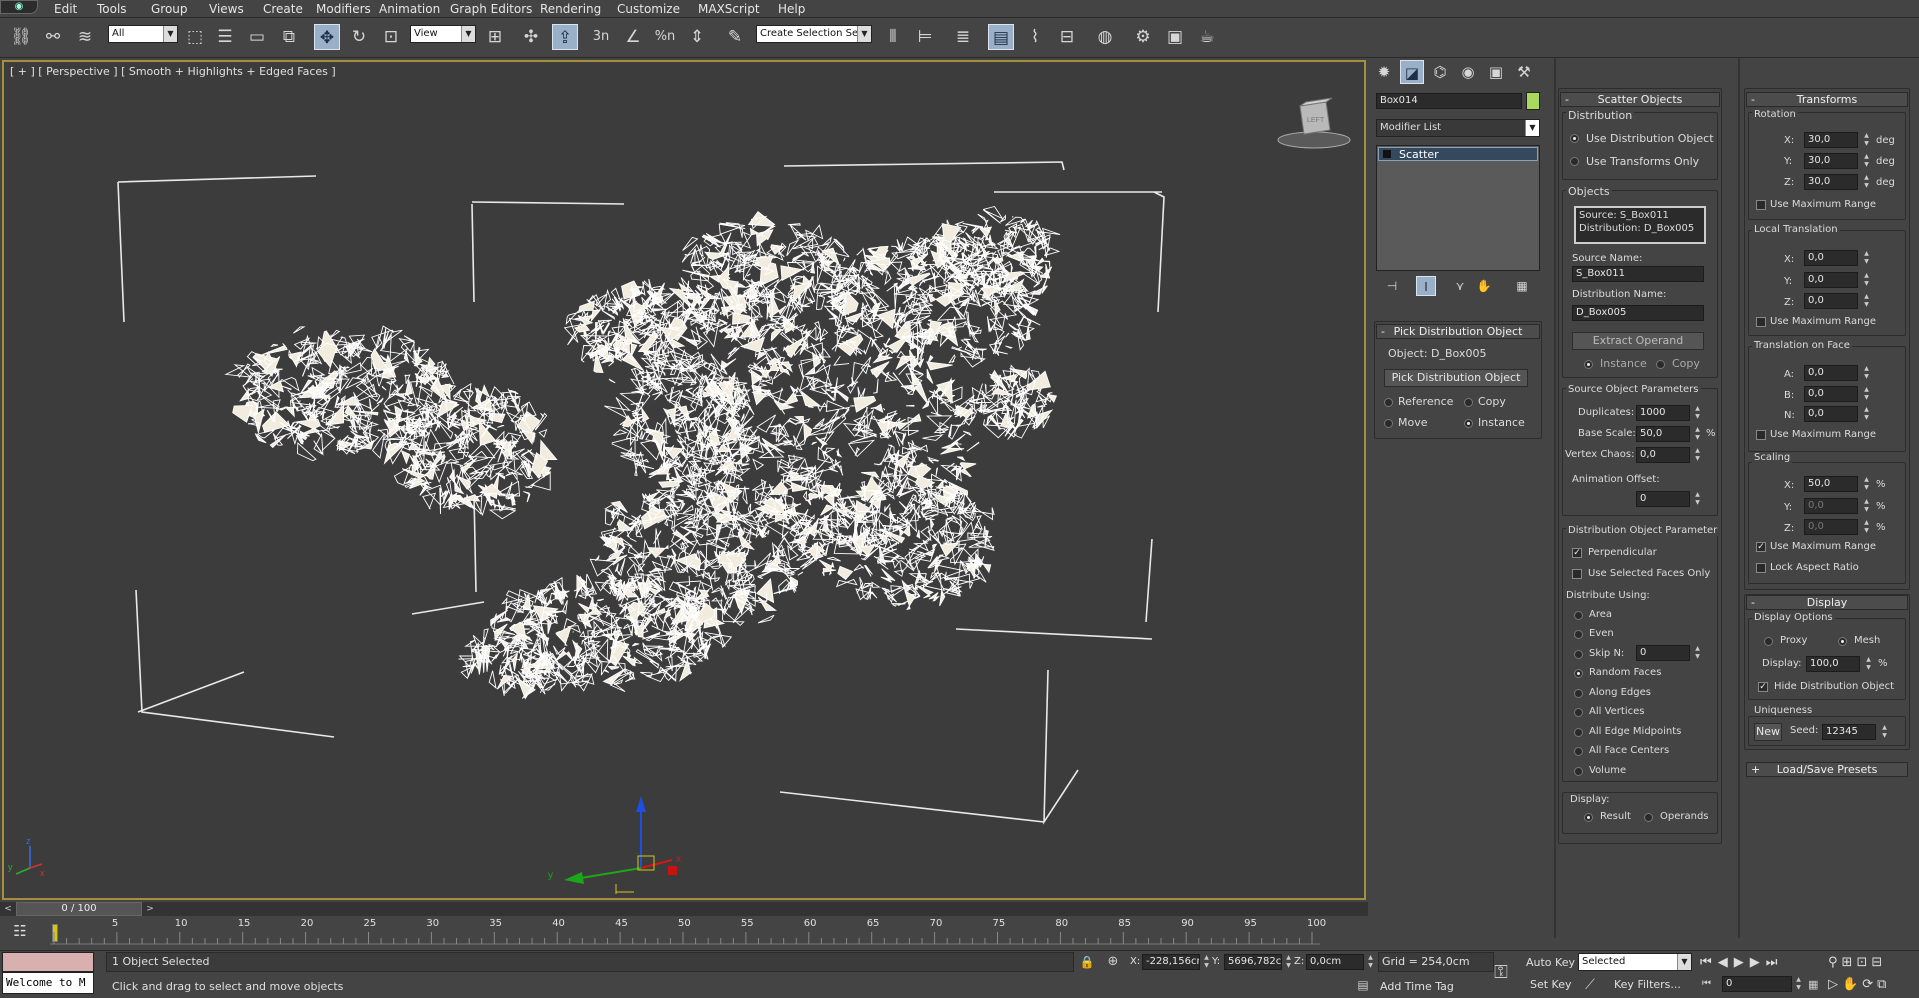 The width and height of the screenshot is (1919, 998). Describe the element at coordinates (570, 9) in the screenshot. I see `menu-rendering: Rendering` at that location.